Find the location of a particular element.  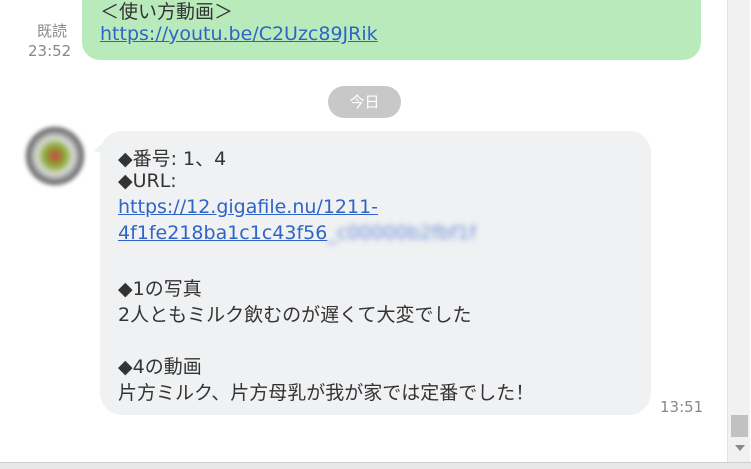

scroll-down-arrow-icon is located at coordinates (740, 448).